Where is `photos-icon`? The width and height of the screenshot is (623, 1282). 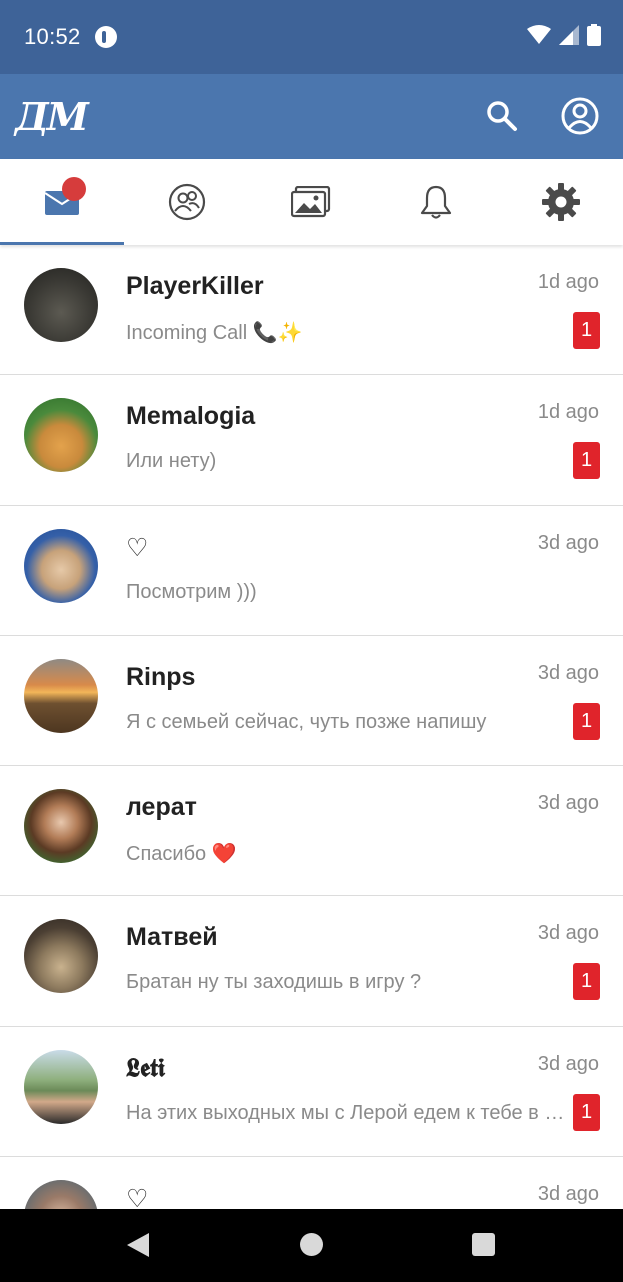
photos-icon is located at coordinates (311, 202).